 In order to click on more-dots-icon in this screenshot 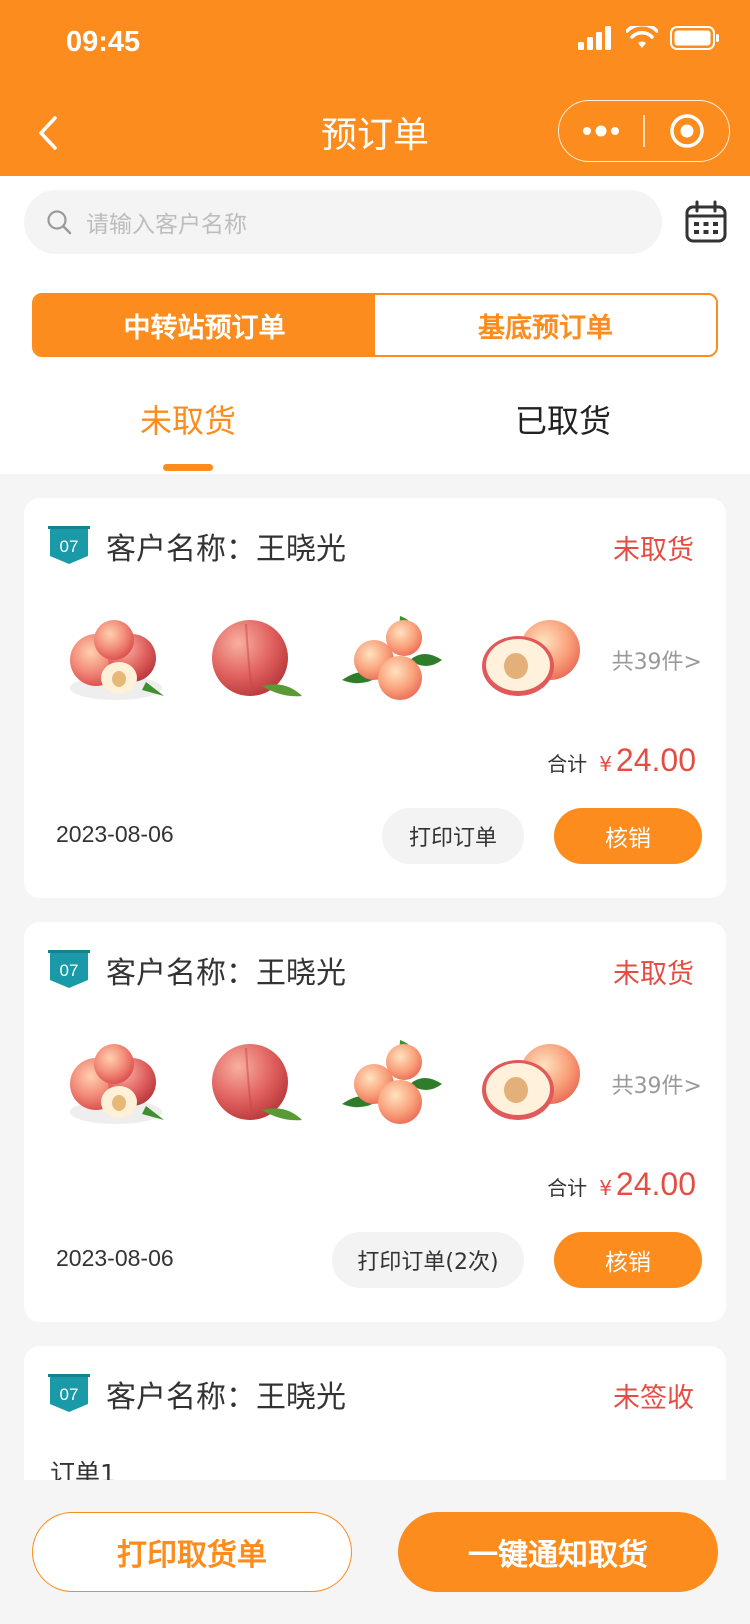, I will do `click(601, 131)`.